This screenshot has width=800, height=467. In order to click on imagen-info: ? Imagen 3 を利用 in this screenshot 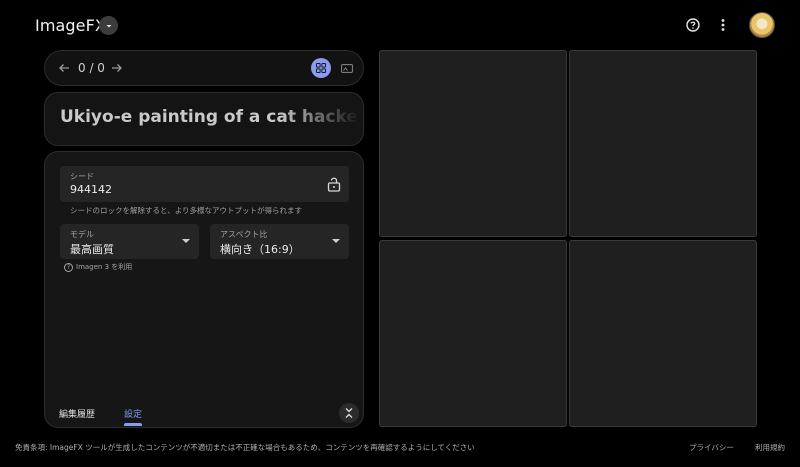, I will do `click(98, 267)`.